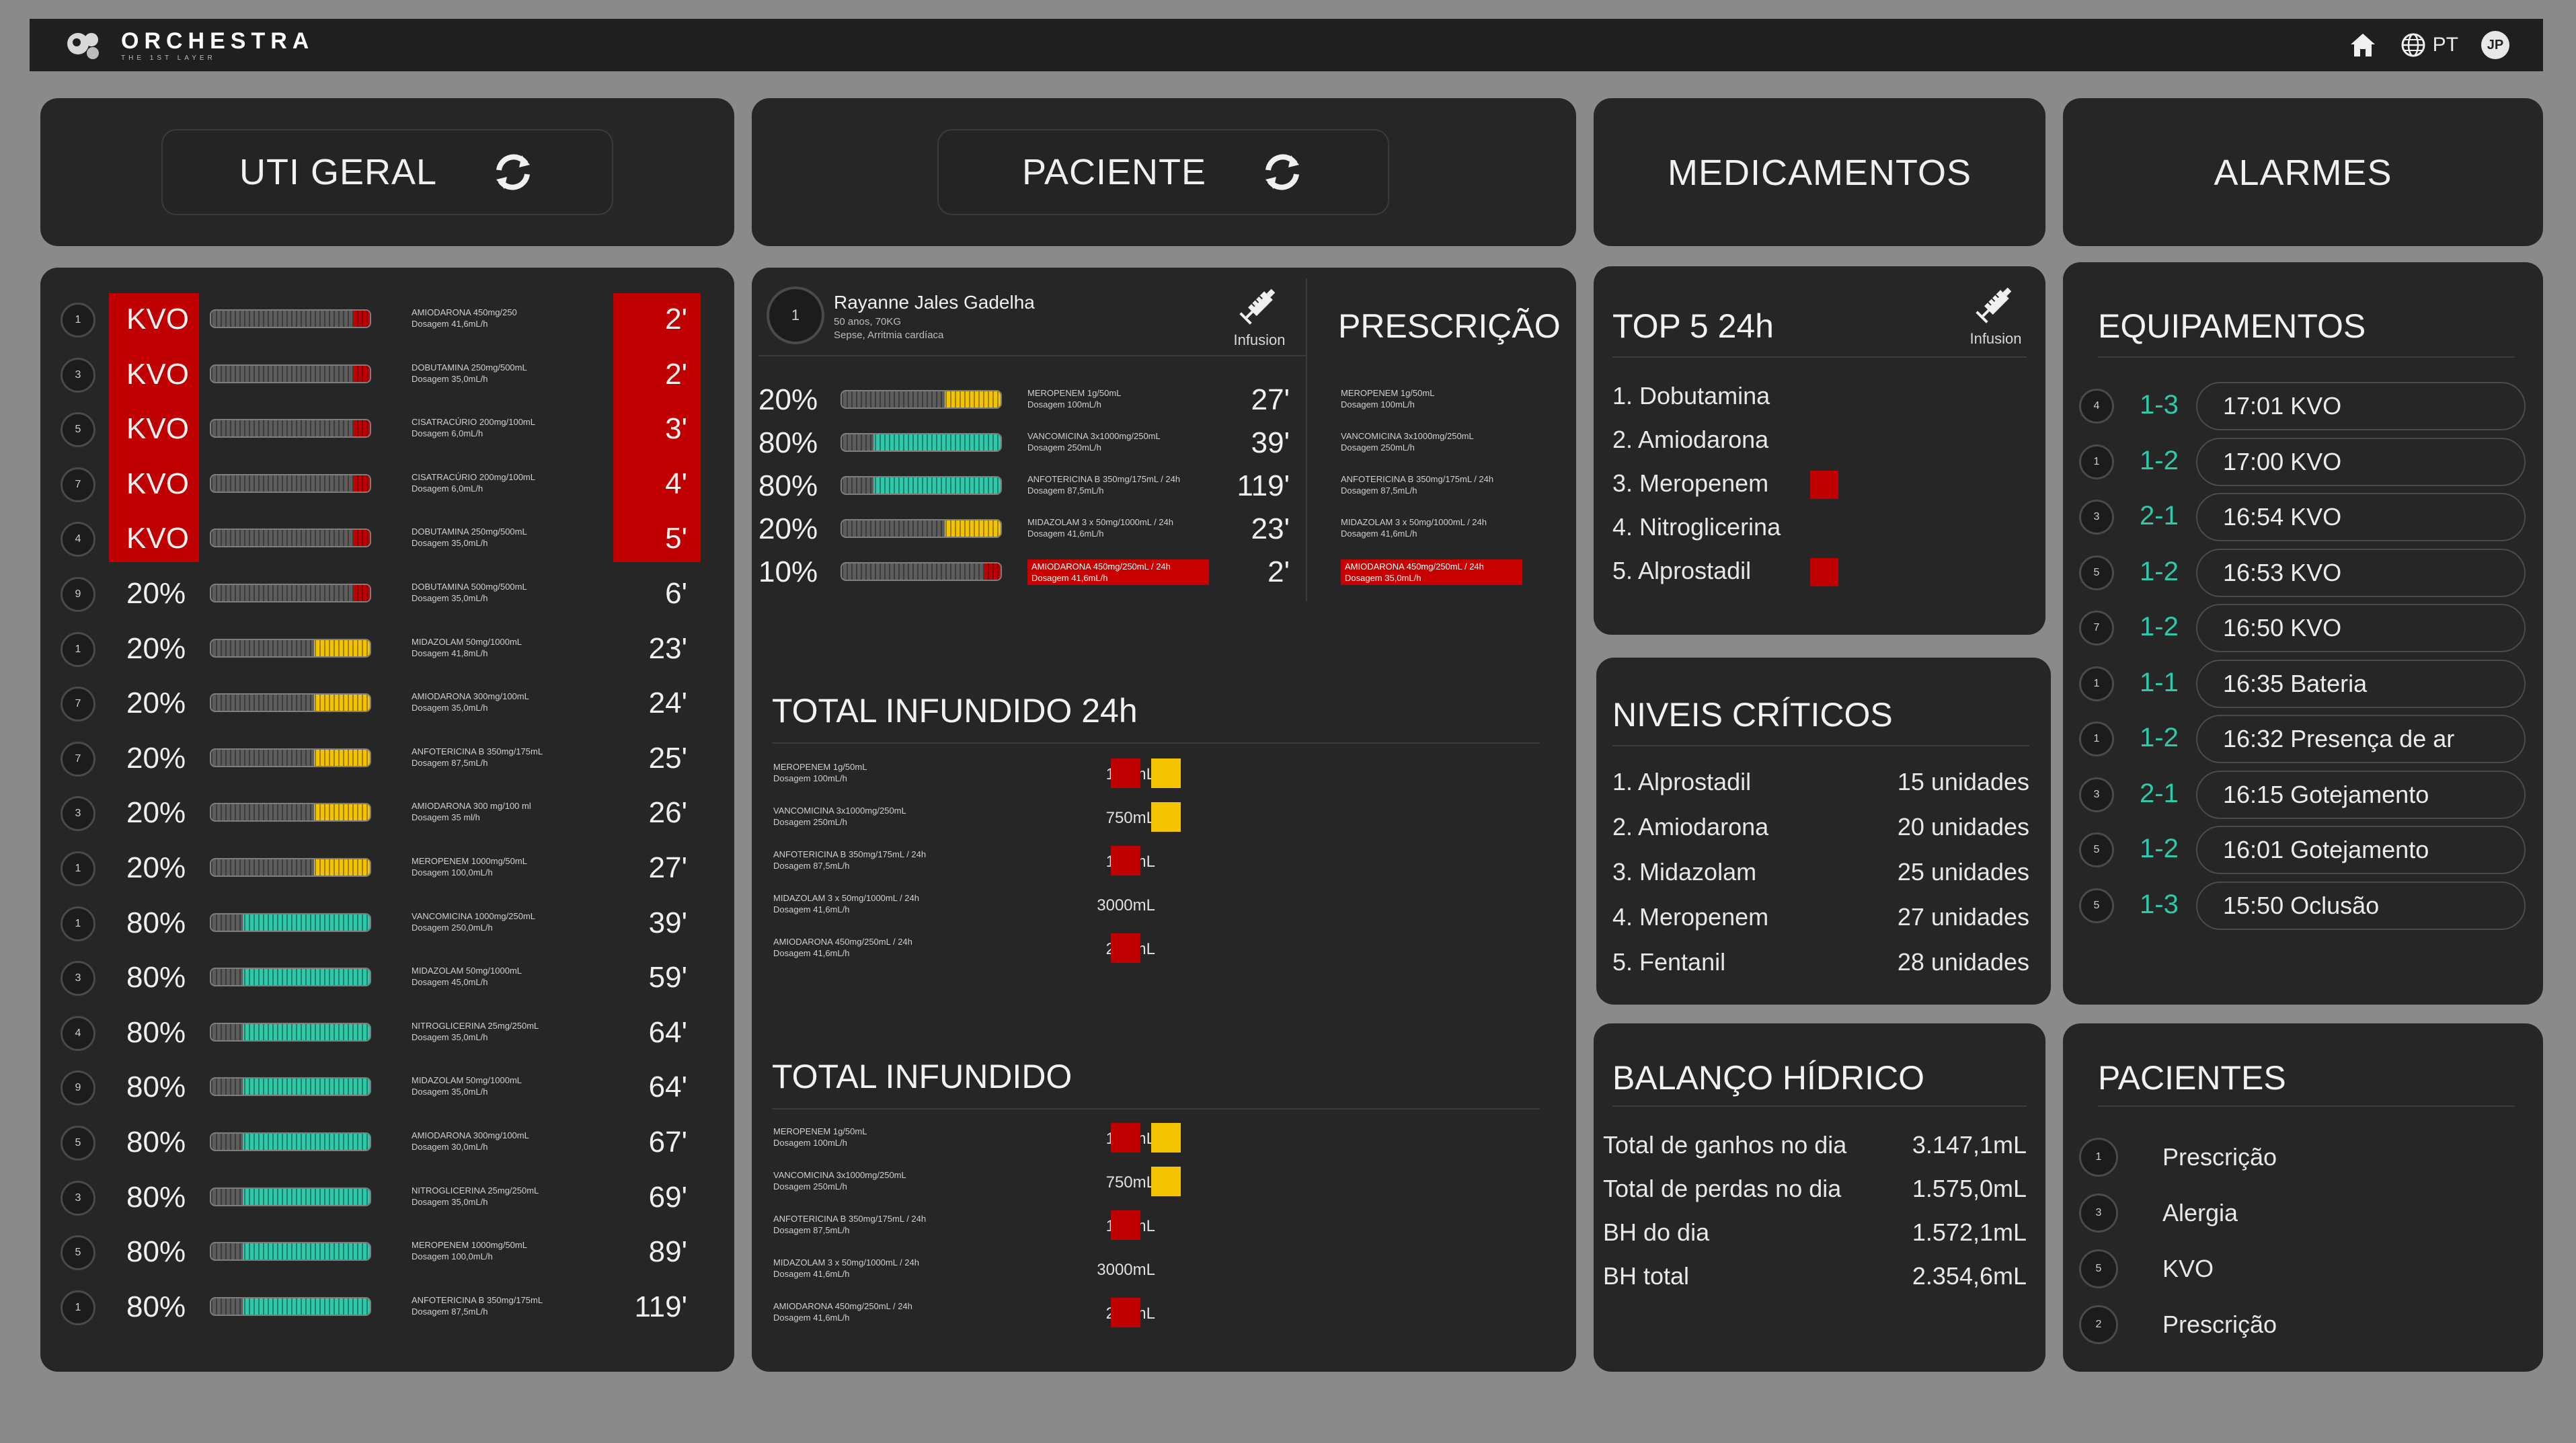  I want to click on critical-drug: 5. Fentanil, so click(1669, 962).